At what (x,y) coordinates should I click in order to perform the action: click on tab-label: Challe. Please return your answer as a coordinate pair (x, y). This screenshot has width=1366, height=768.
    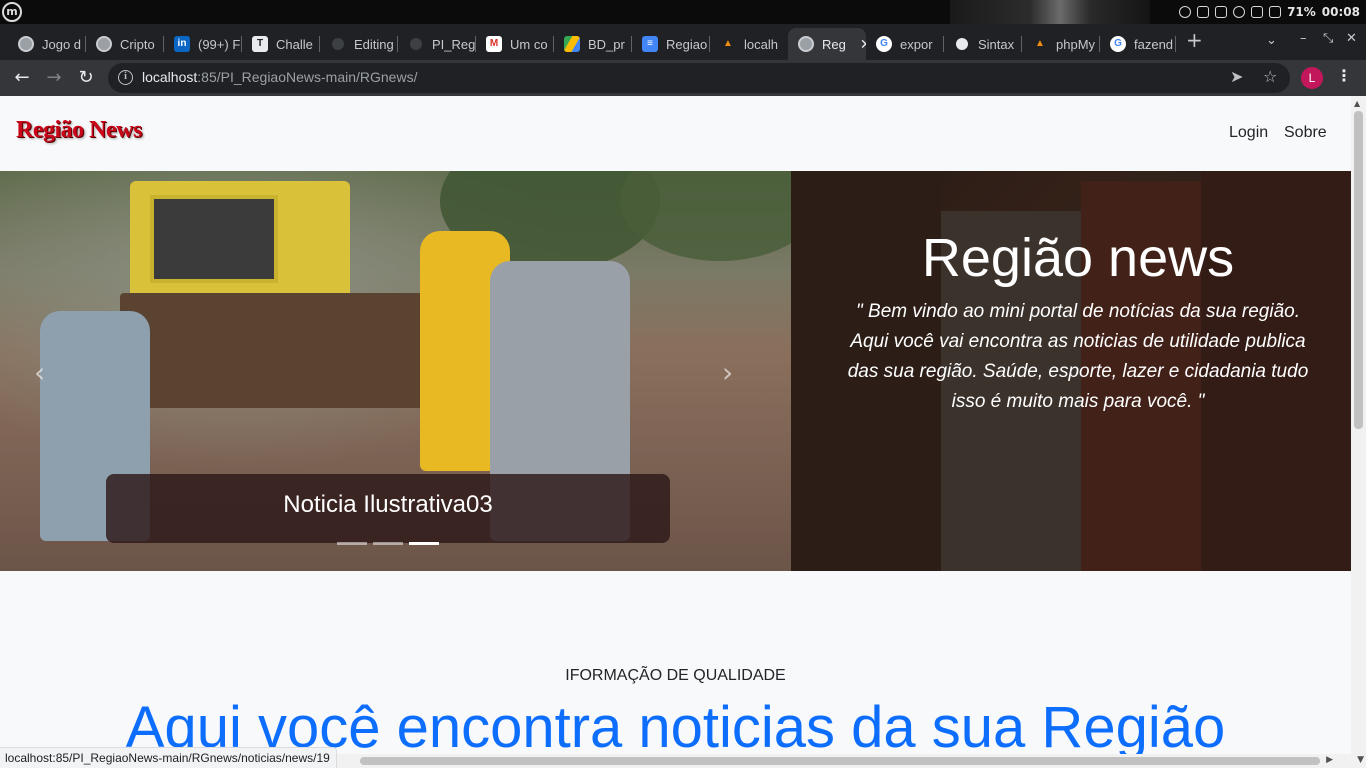
    Looking at the image, I should click on (294, 44).